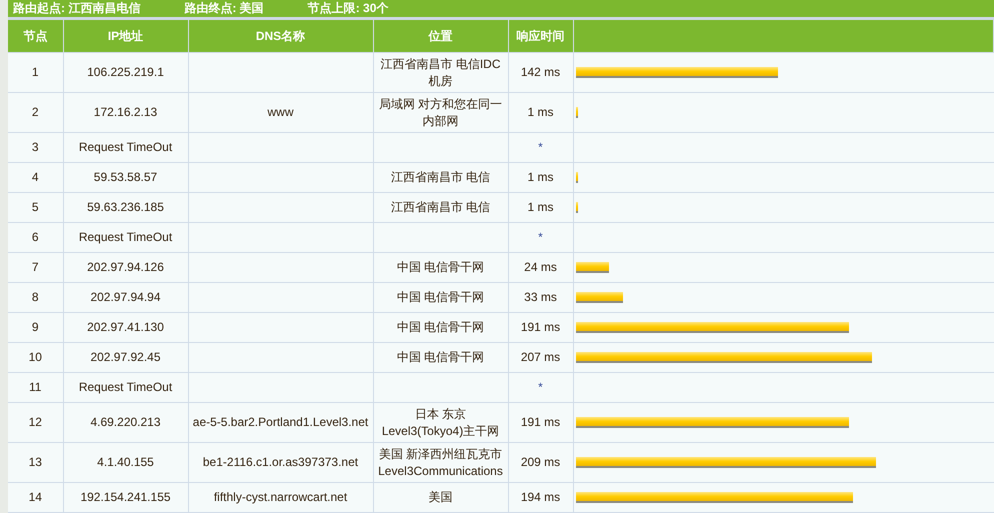 This screenshot has width=994, height=513. I want to click on table-cell: 美国, so click(440, 497).